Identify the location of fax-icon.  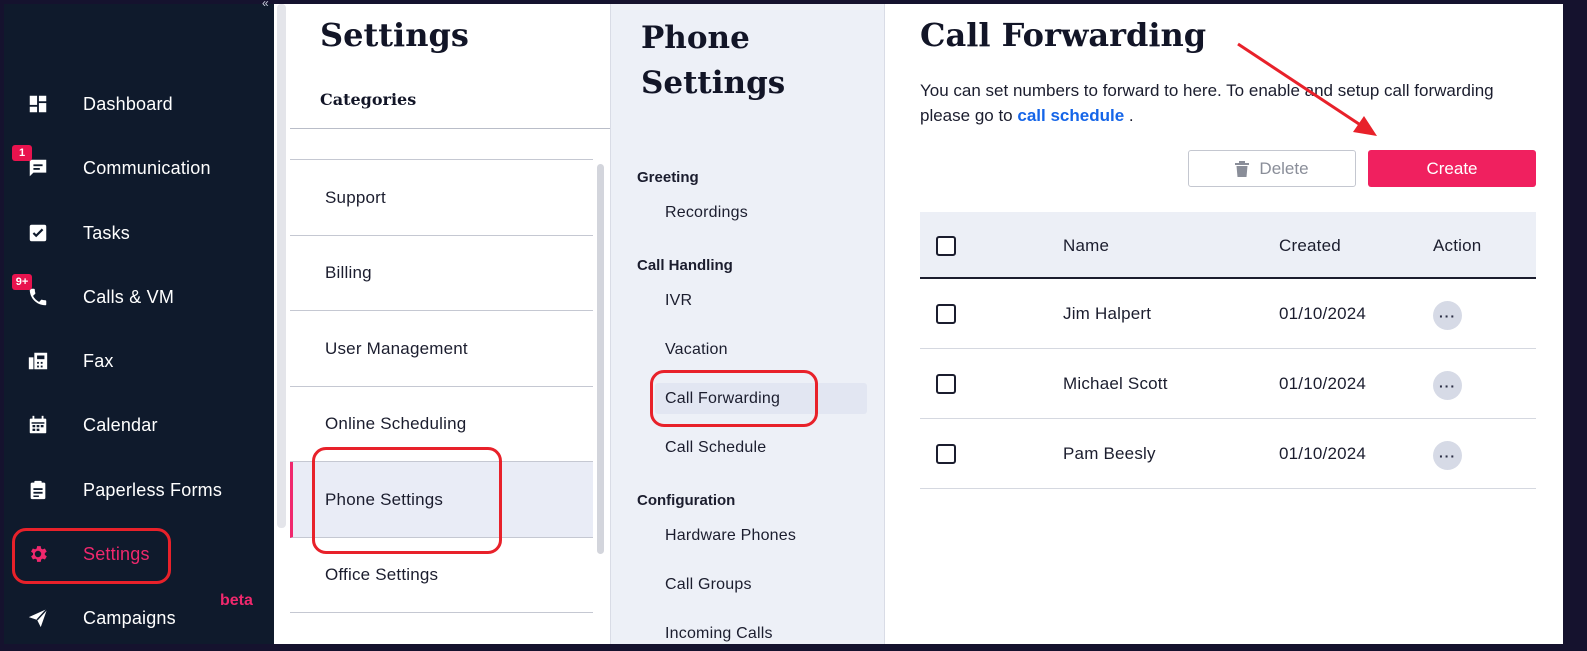
(38, 361).